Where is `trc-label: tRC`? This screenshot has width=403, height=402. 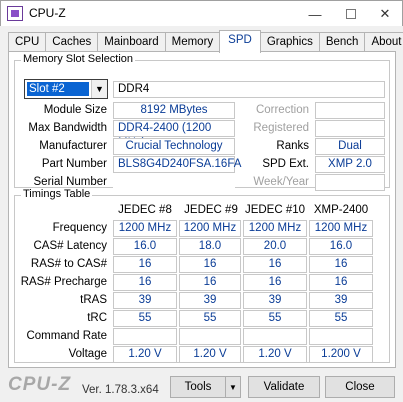 trc-label: tRC is located at coordinates (97, 318).